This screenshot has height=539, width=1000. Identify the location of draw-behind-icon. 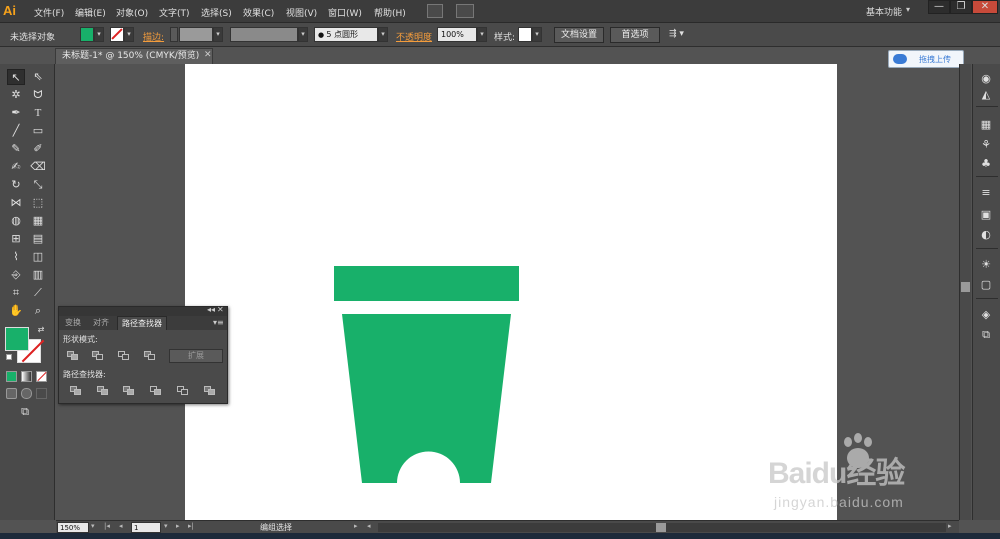
(26, 393).